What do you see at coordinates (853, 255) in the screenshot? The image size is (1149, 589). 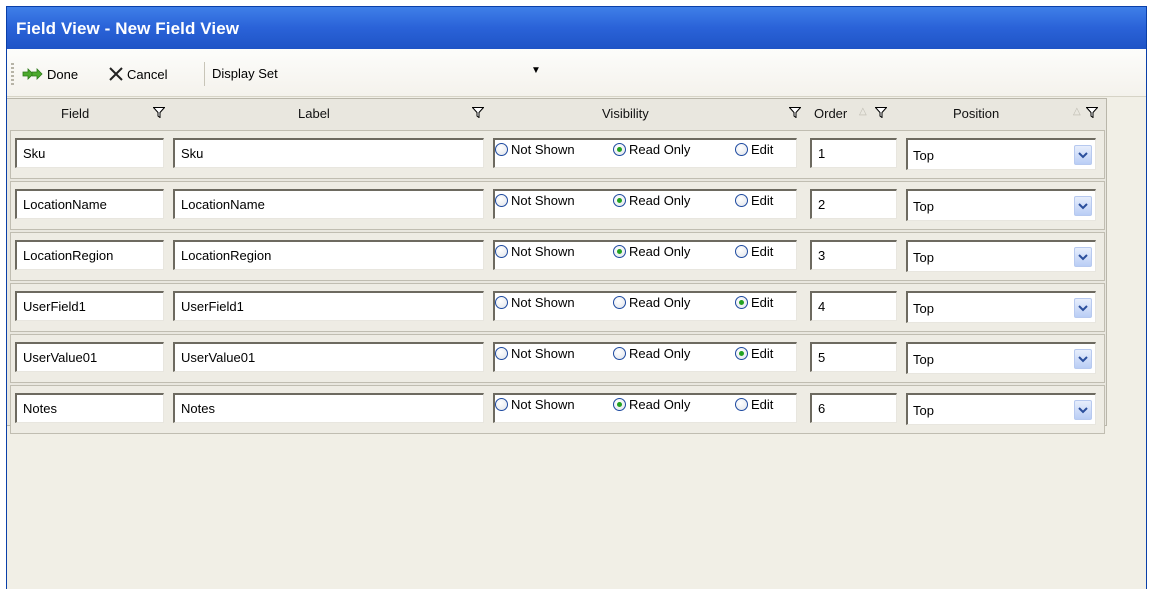 I see `order-input: 3` at bounding box center [853, 255].